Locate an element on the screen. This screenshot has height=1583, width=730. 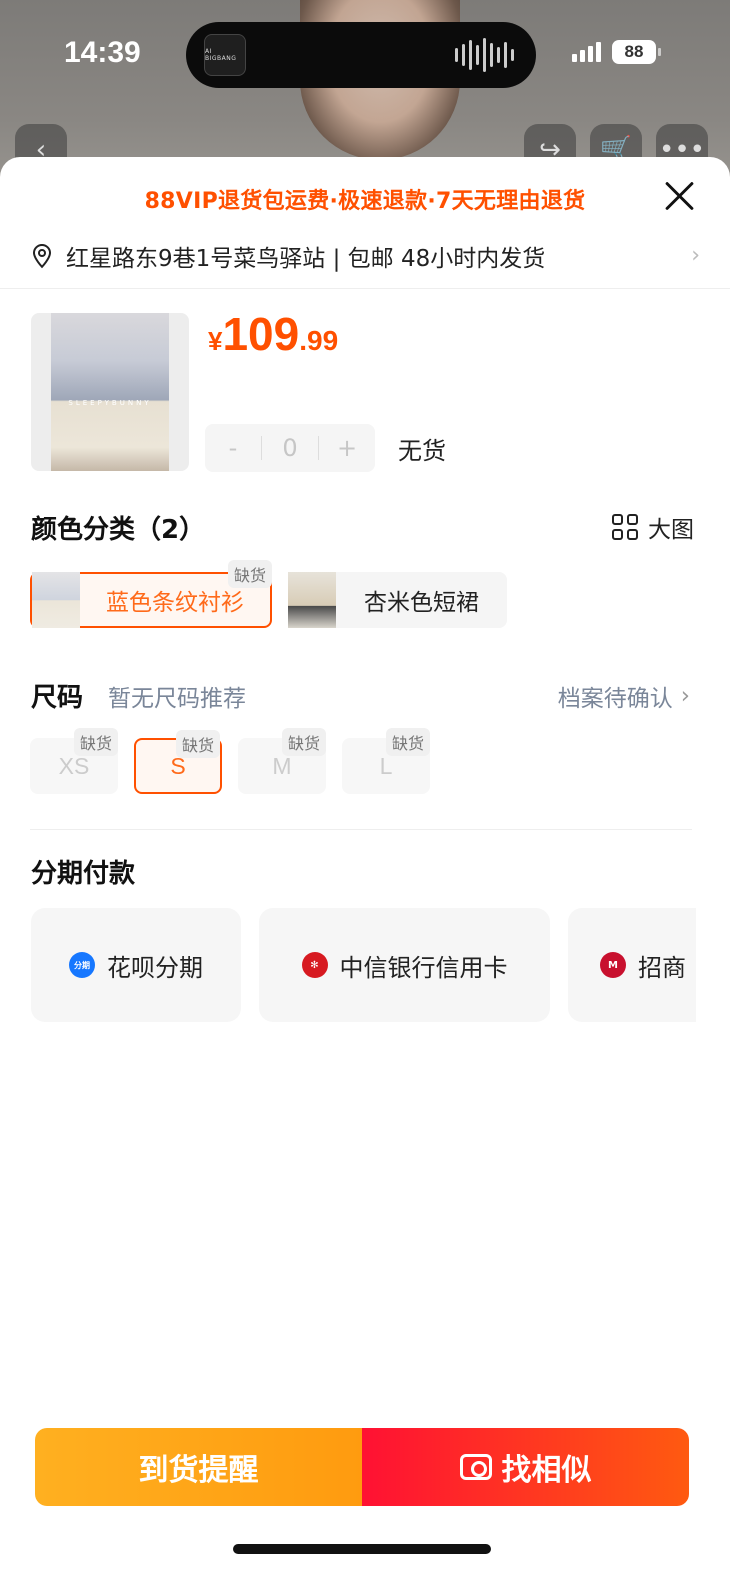
cmb-bank-icon: M is located at coordinates (613, 965).